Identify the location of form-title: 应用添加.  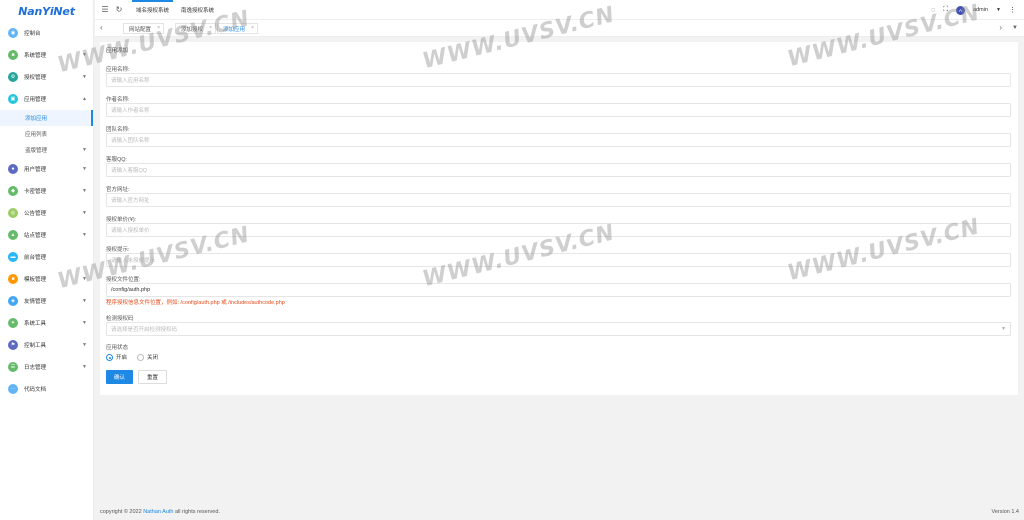
(117, 51).